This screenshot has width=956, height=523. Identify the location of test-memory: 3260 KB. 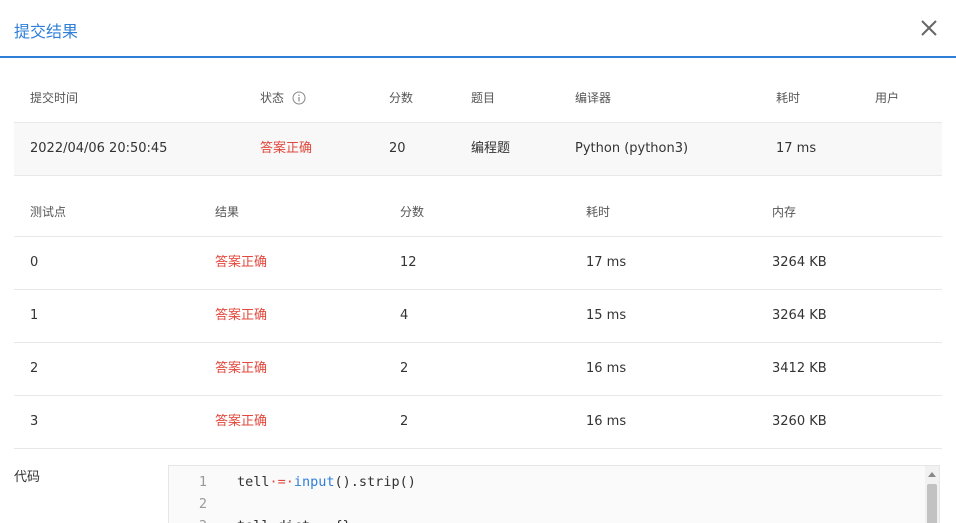
(799, 421).